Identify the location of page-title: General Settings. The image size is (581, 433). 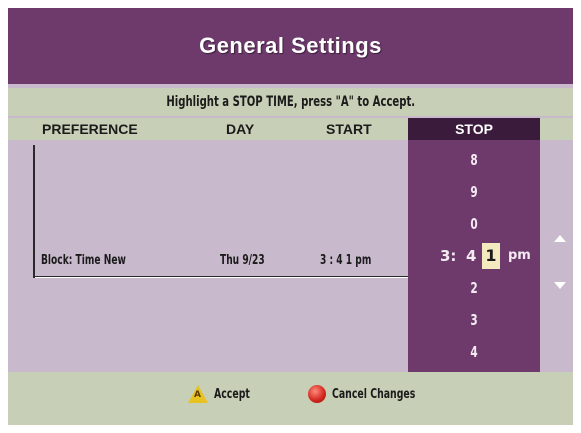
(290, 45).